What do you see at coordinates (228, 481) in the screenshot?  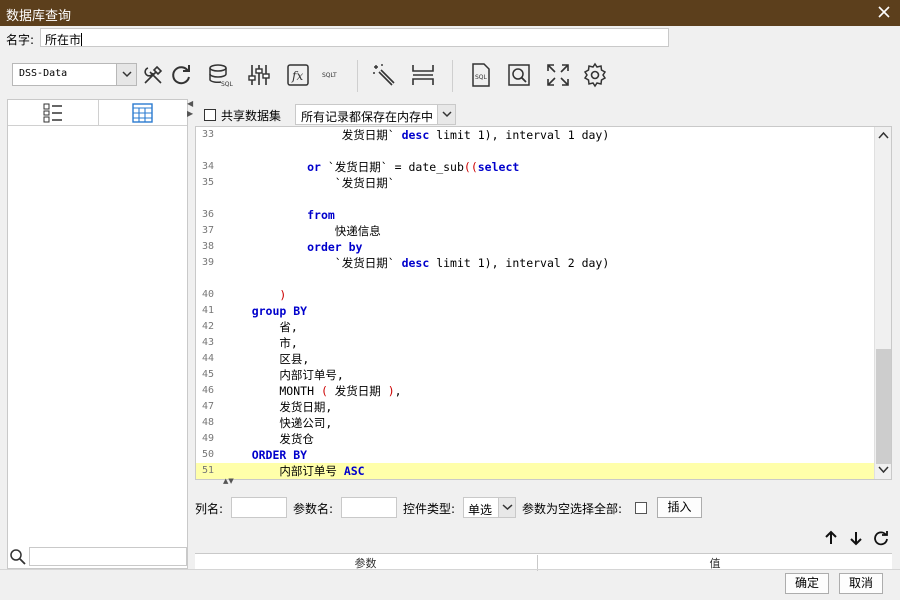 I see `editor-resize-handle: ▲▼` at bounding box center [228, 481].